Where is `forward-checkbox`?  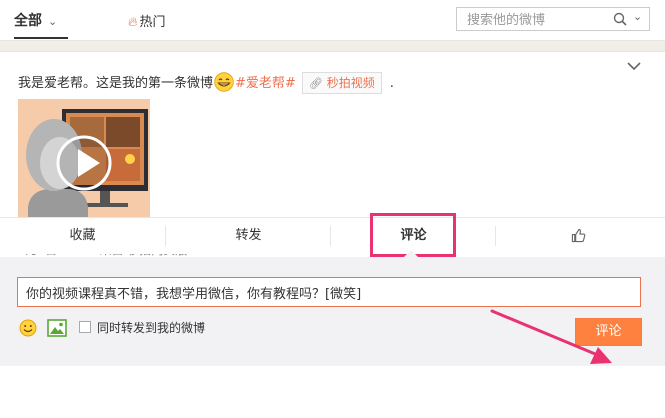
forward-checkbox is located at coordinates (85, 327).